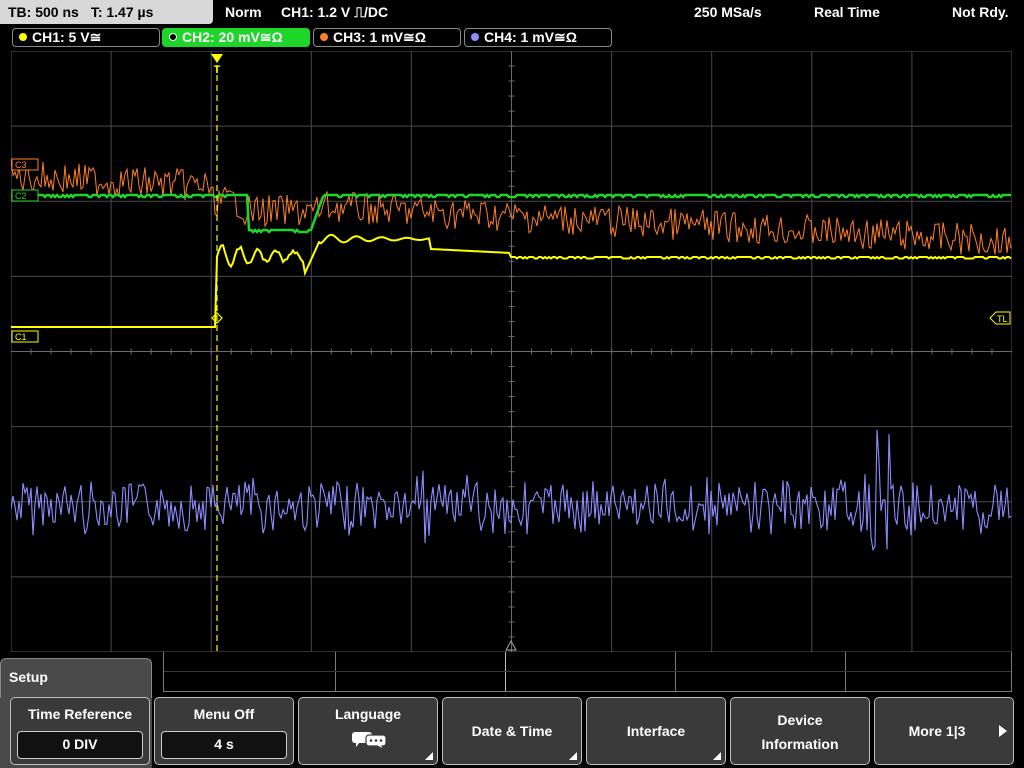 This screenshot has height=768, width=1024. I want to click on channel-tab-ch2: CH2: 20 mV≅Ω, so click(236, 37).